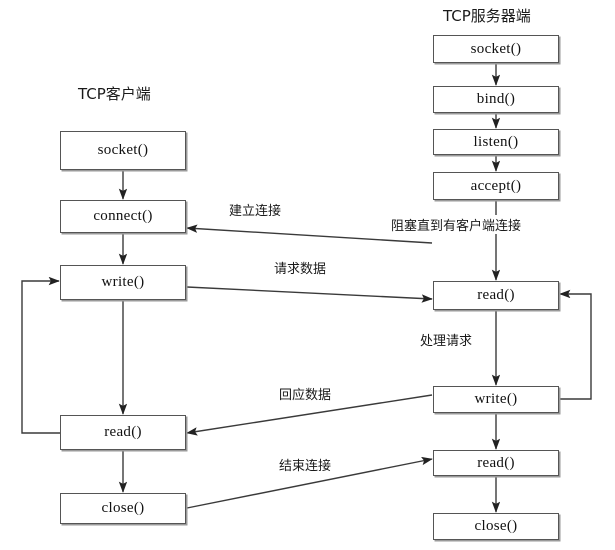 This screenshot has height=550, width=615. What do you see at coordinates (496, 399) in the screenshot?
I see `server-node-write-5: write()` at bounding box center [496, 399].